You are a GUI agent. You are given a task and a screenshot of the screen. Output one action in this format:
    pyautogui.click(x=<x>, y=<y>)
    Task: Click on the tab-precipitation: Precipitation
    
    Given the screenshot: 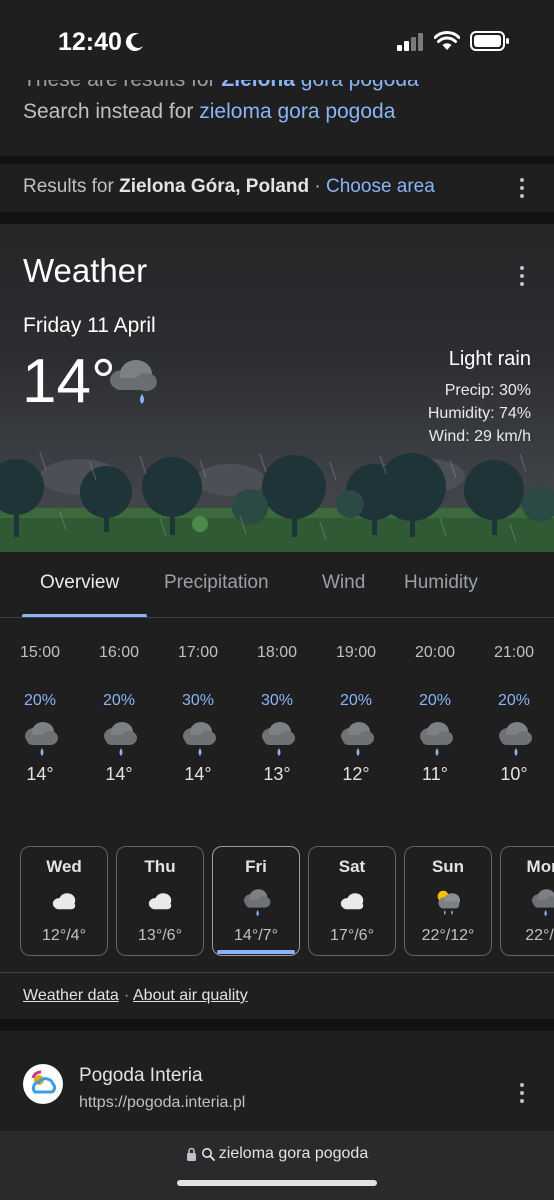 What is the action you would take?
    pyautogui.click(x=216, y=583)
    